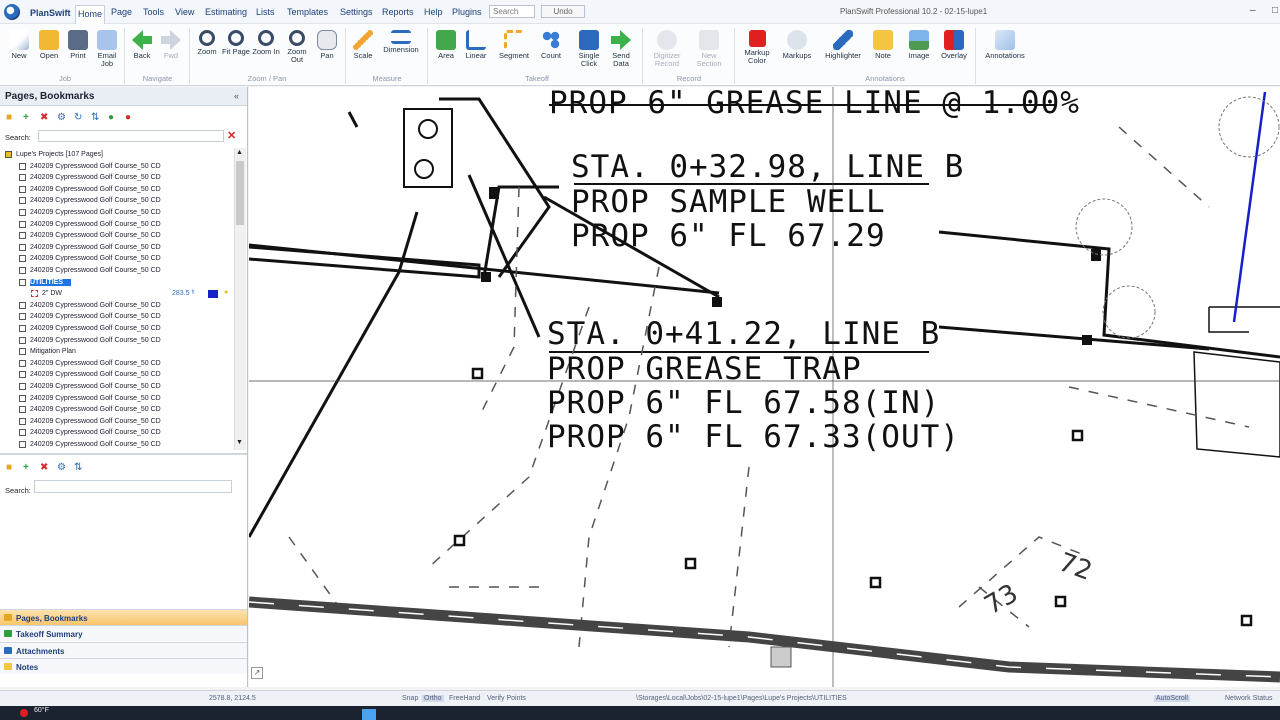  What do you see at coordinates (467, 12) in the screenshot?
I see `menu-plugins: Plugins` at bounding box center [467, 12].